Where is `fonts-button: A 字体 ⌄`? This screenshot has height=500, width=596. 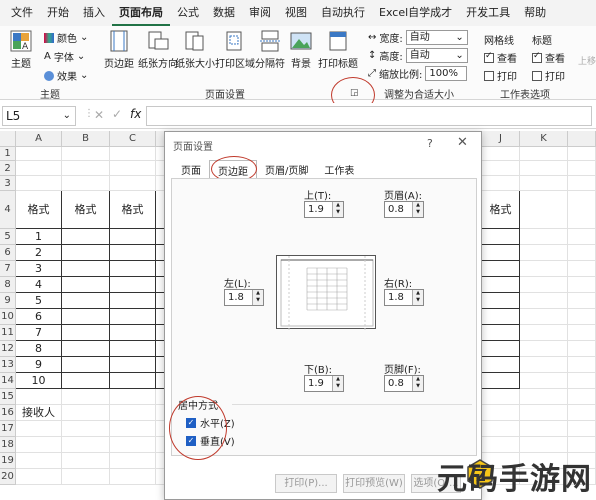
fonts-button: A 字体 ⌄ is located at coordinates (64, 56).